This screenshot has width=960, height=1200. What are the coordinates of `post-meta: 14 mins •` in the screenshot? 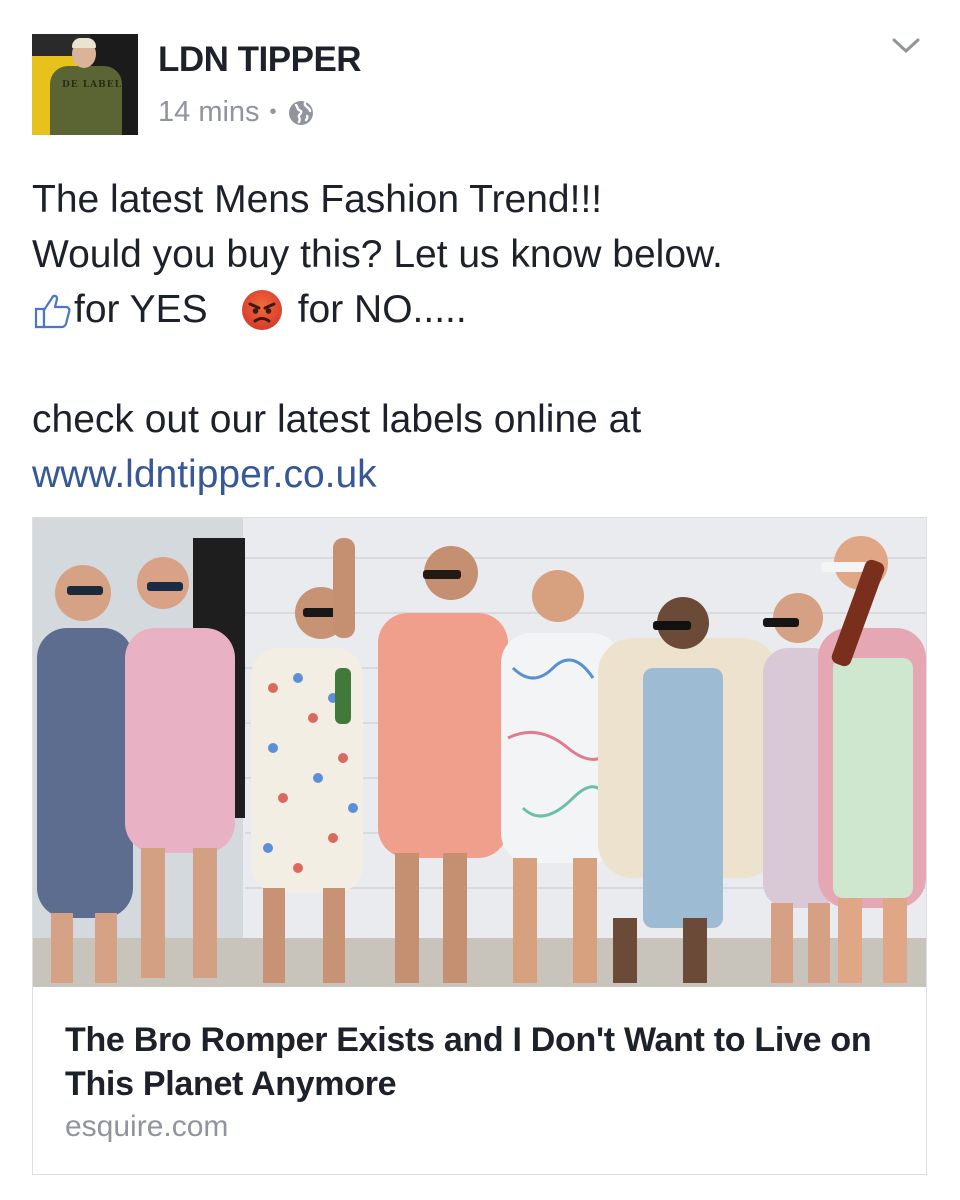 It's located at (236, 112).